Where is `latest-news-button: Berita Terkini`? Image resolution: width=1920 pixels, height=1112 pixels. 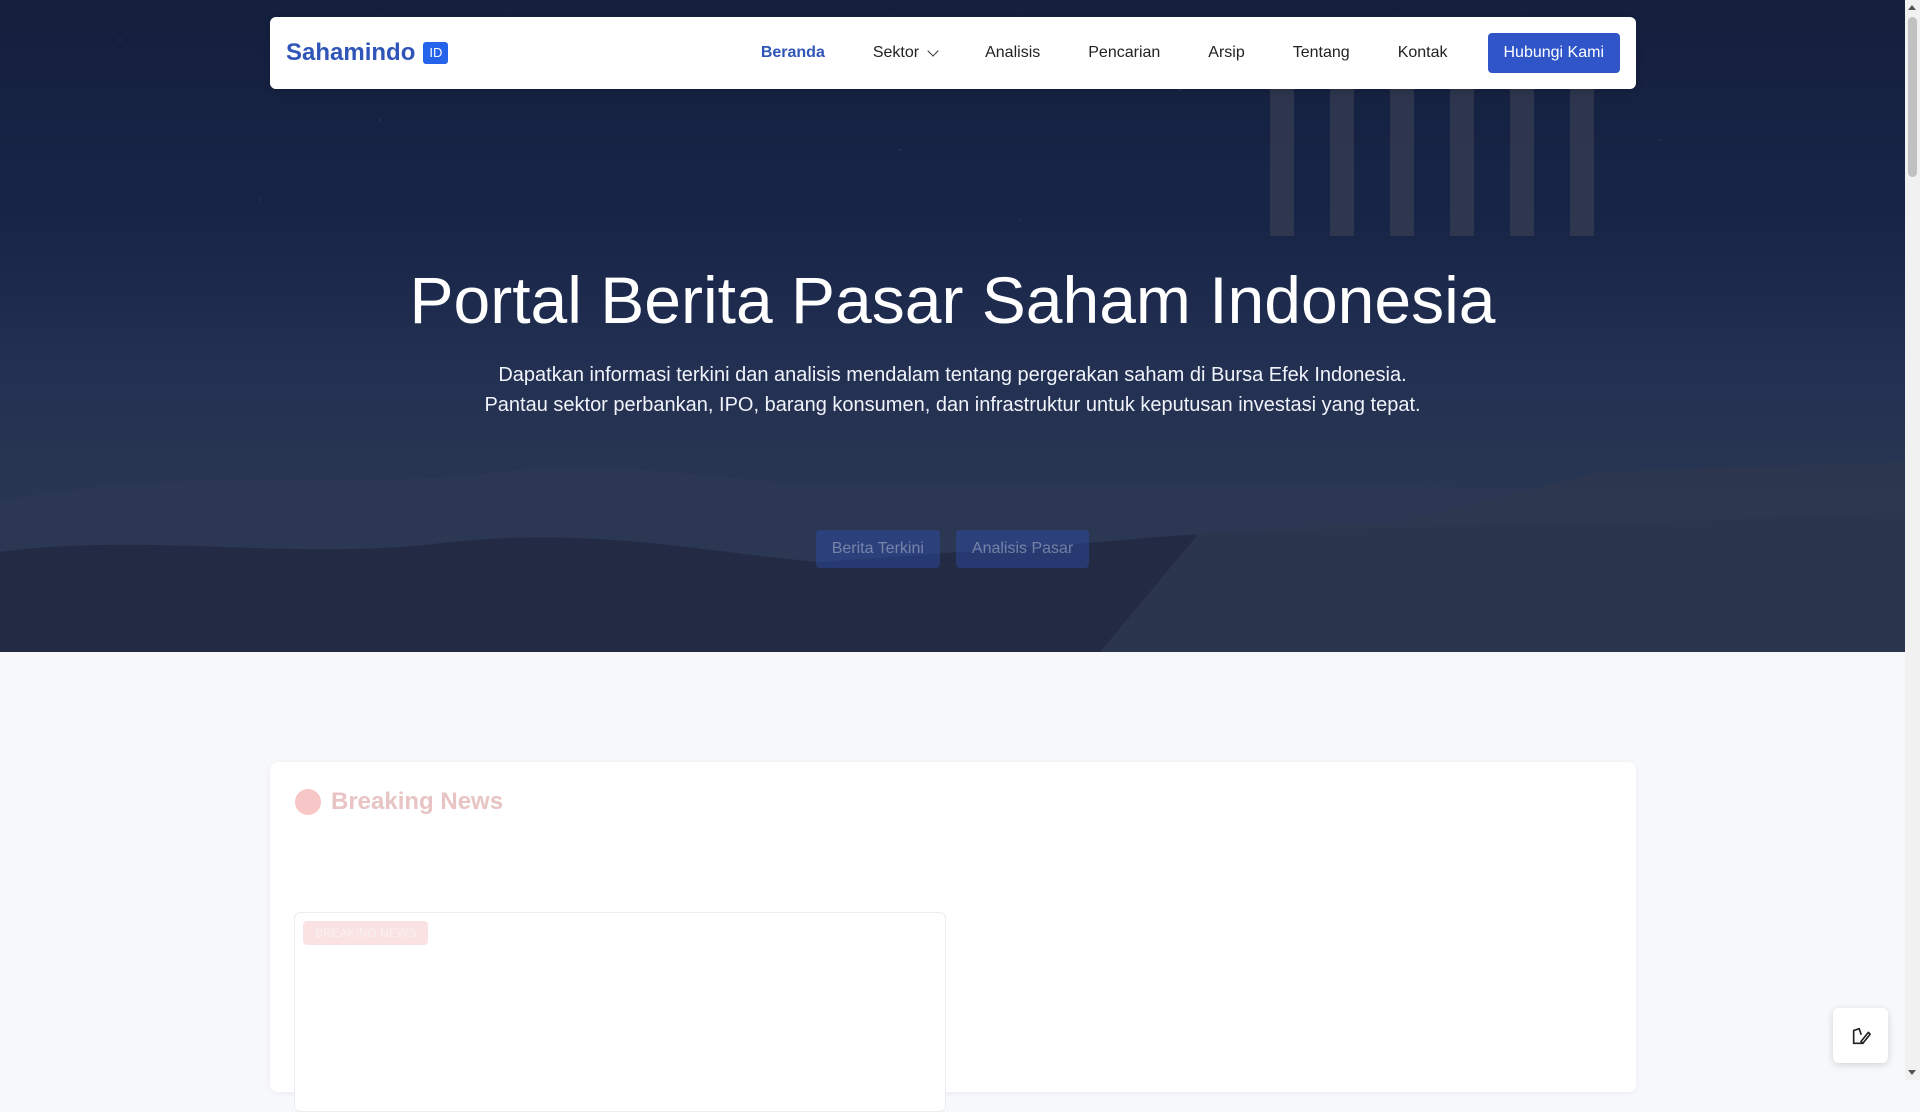
latest-news-button: Berita Terkini is located at coordinates (877, 549).